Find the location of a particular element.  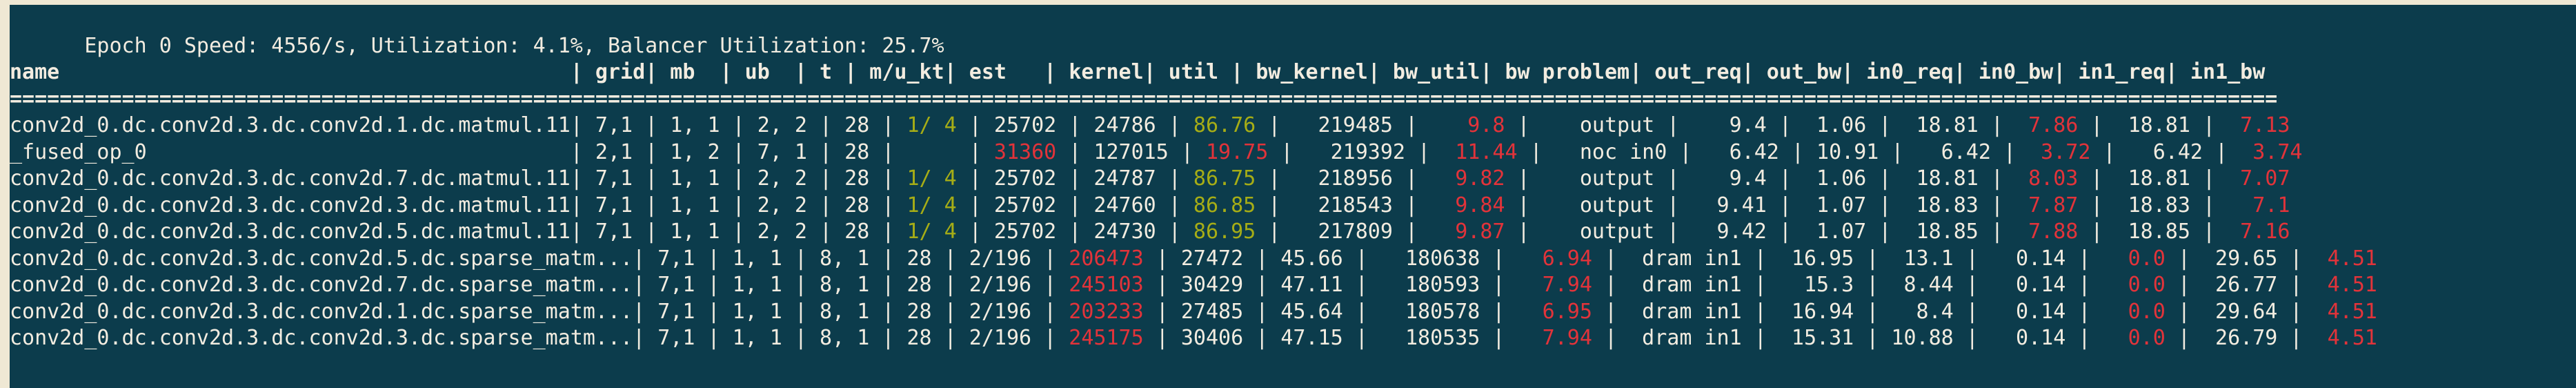

cell-in1-req: 18.81 is located at coordinates (2153, 178).